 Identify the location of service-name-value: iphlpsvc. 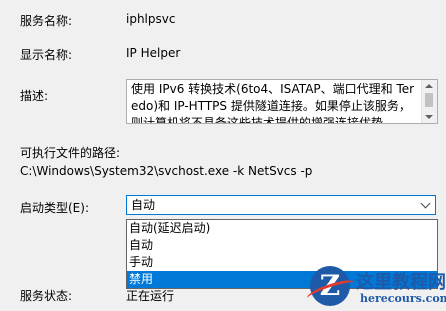
(151, 19).